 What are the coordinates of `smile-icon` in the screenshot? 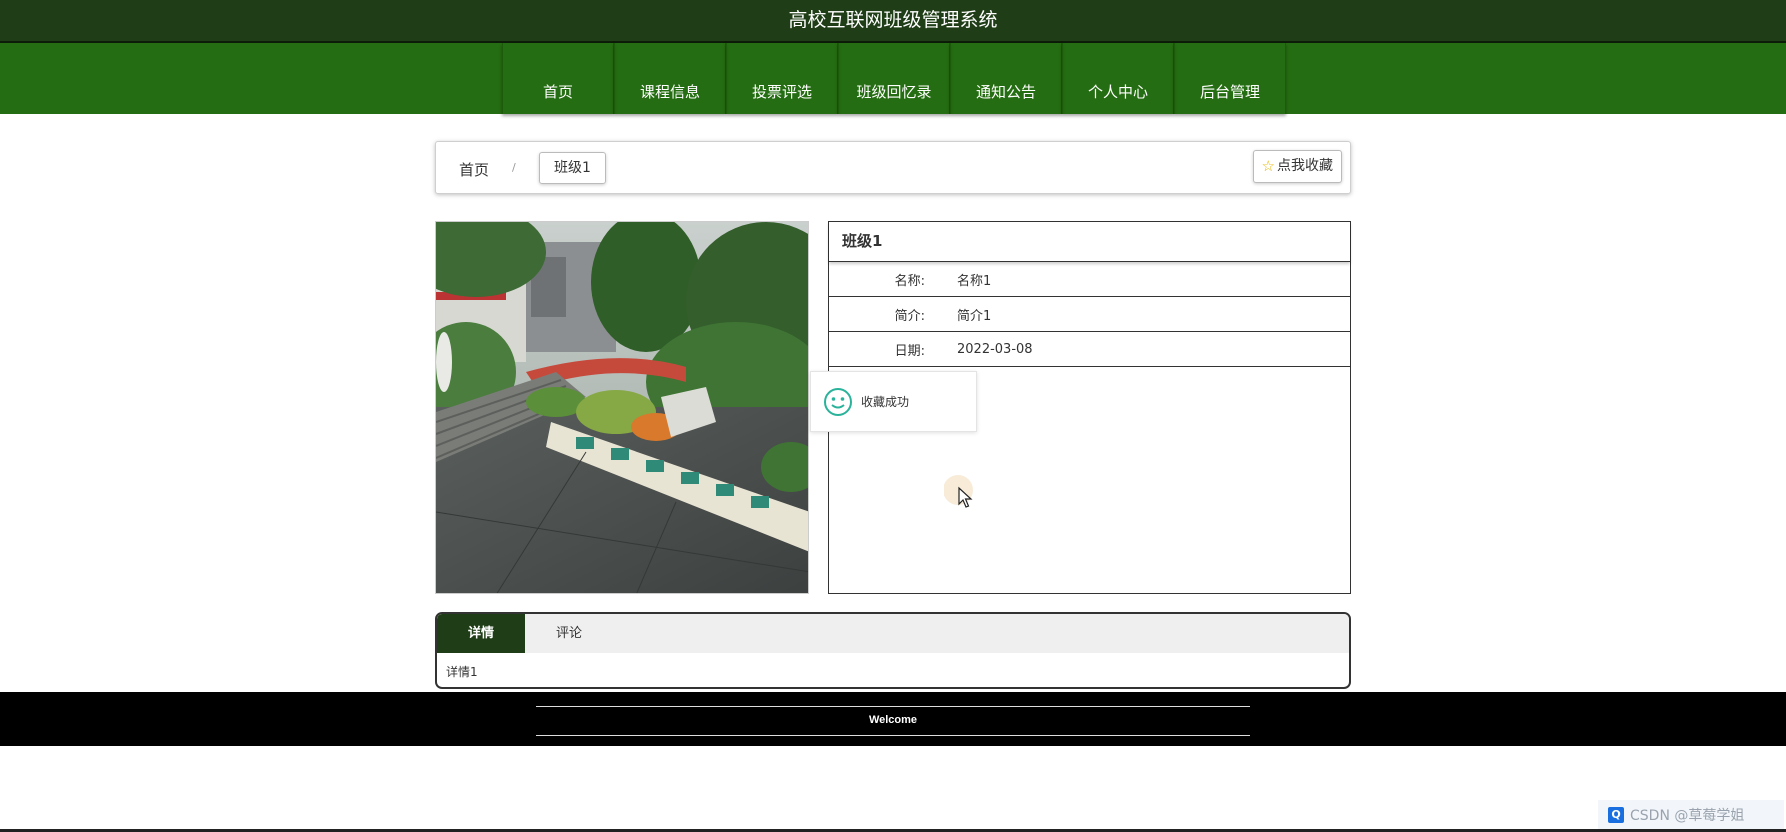 It's located at (838, 402).